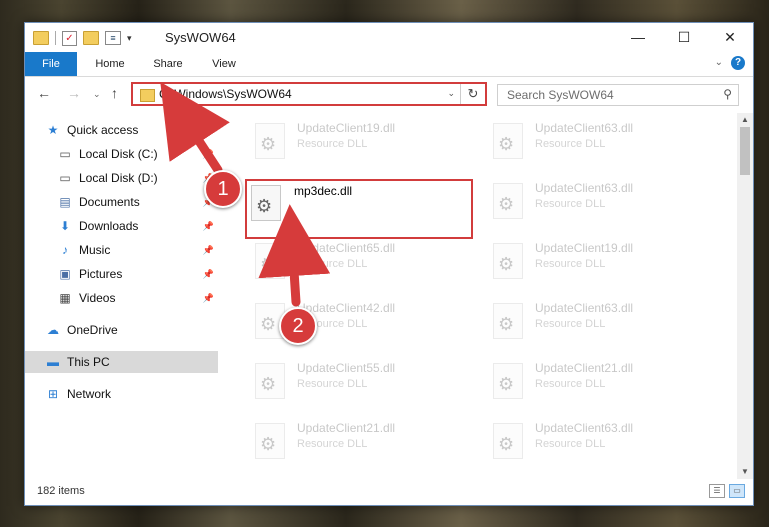  Describe the element at coordinates (114, 93) in the screenshot. I see `up-arrow-icon: ↑` at that location.